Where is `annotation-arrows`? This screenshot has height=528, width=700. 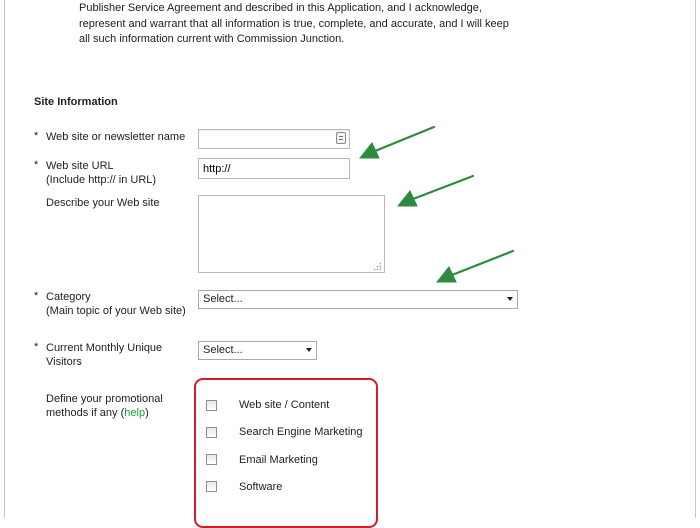 annotation-arrows is located at coordinates (436, 204).